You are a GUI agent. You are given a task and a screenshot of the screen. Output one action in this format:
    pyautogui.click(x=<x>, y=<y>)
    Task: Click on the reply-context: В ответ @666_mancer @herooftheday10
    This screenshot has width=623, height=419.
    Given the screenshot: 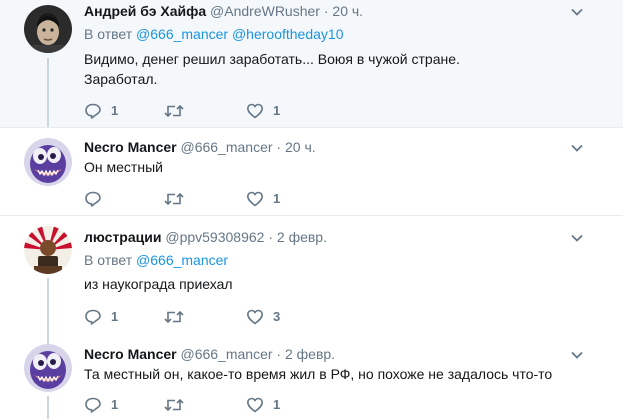 What is the action you would take?
    pyautogui.click(x=213, y=34)
    